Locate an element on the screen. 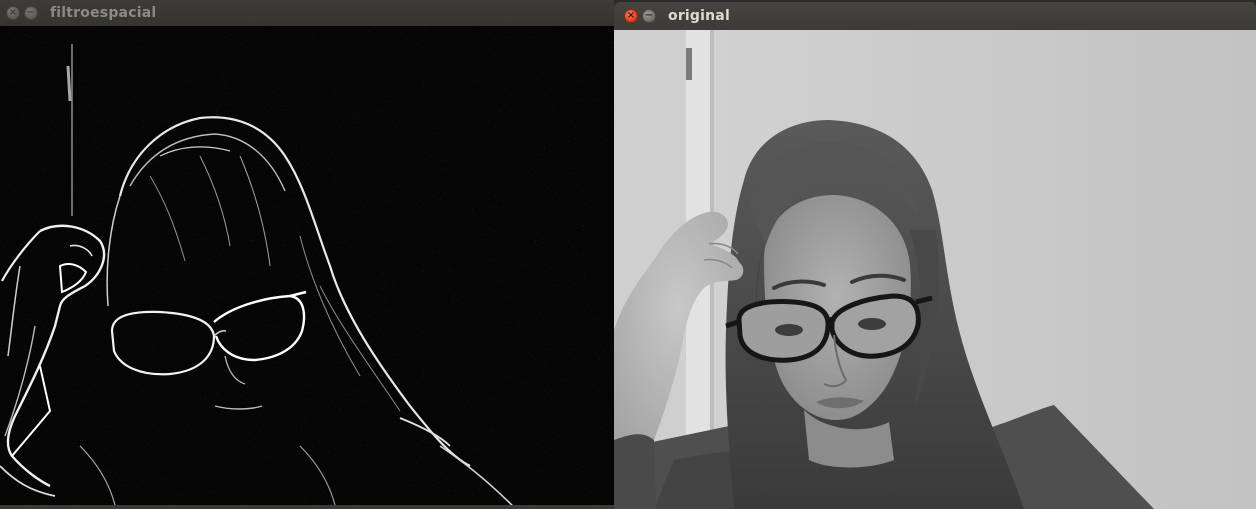  original-titlebar: × − original is located at coordinates (935, 16).